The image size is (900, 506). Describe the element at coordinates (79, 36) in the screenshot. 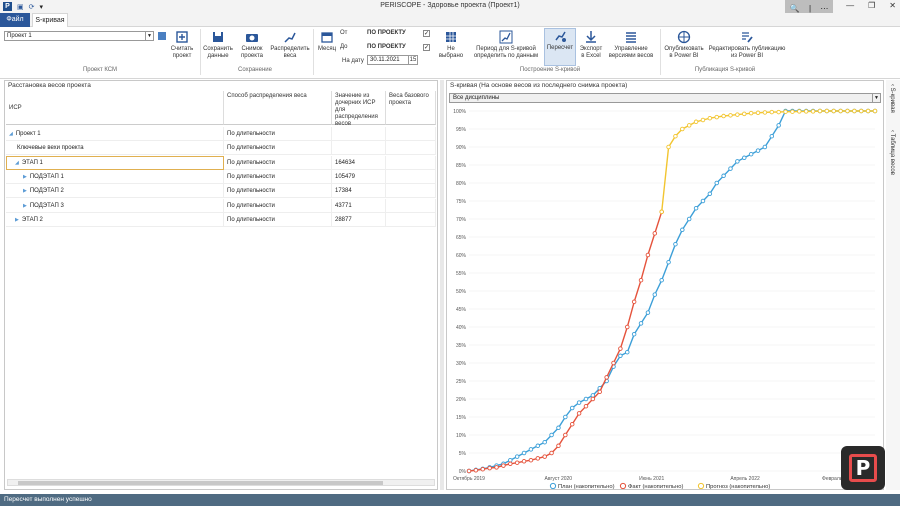

I see `project-select: Проект 1 ▼` at that location.